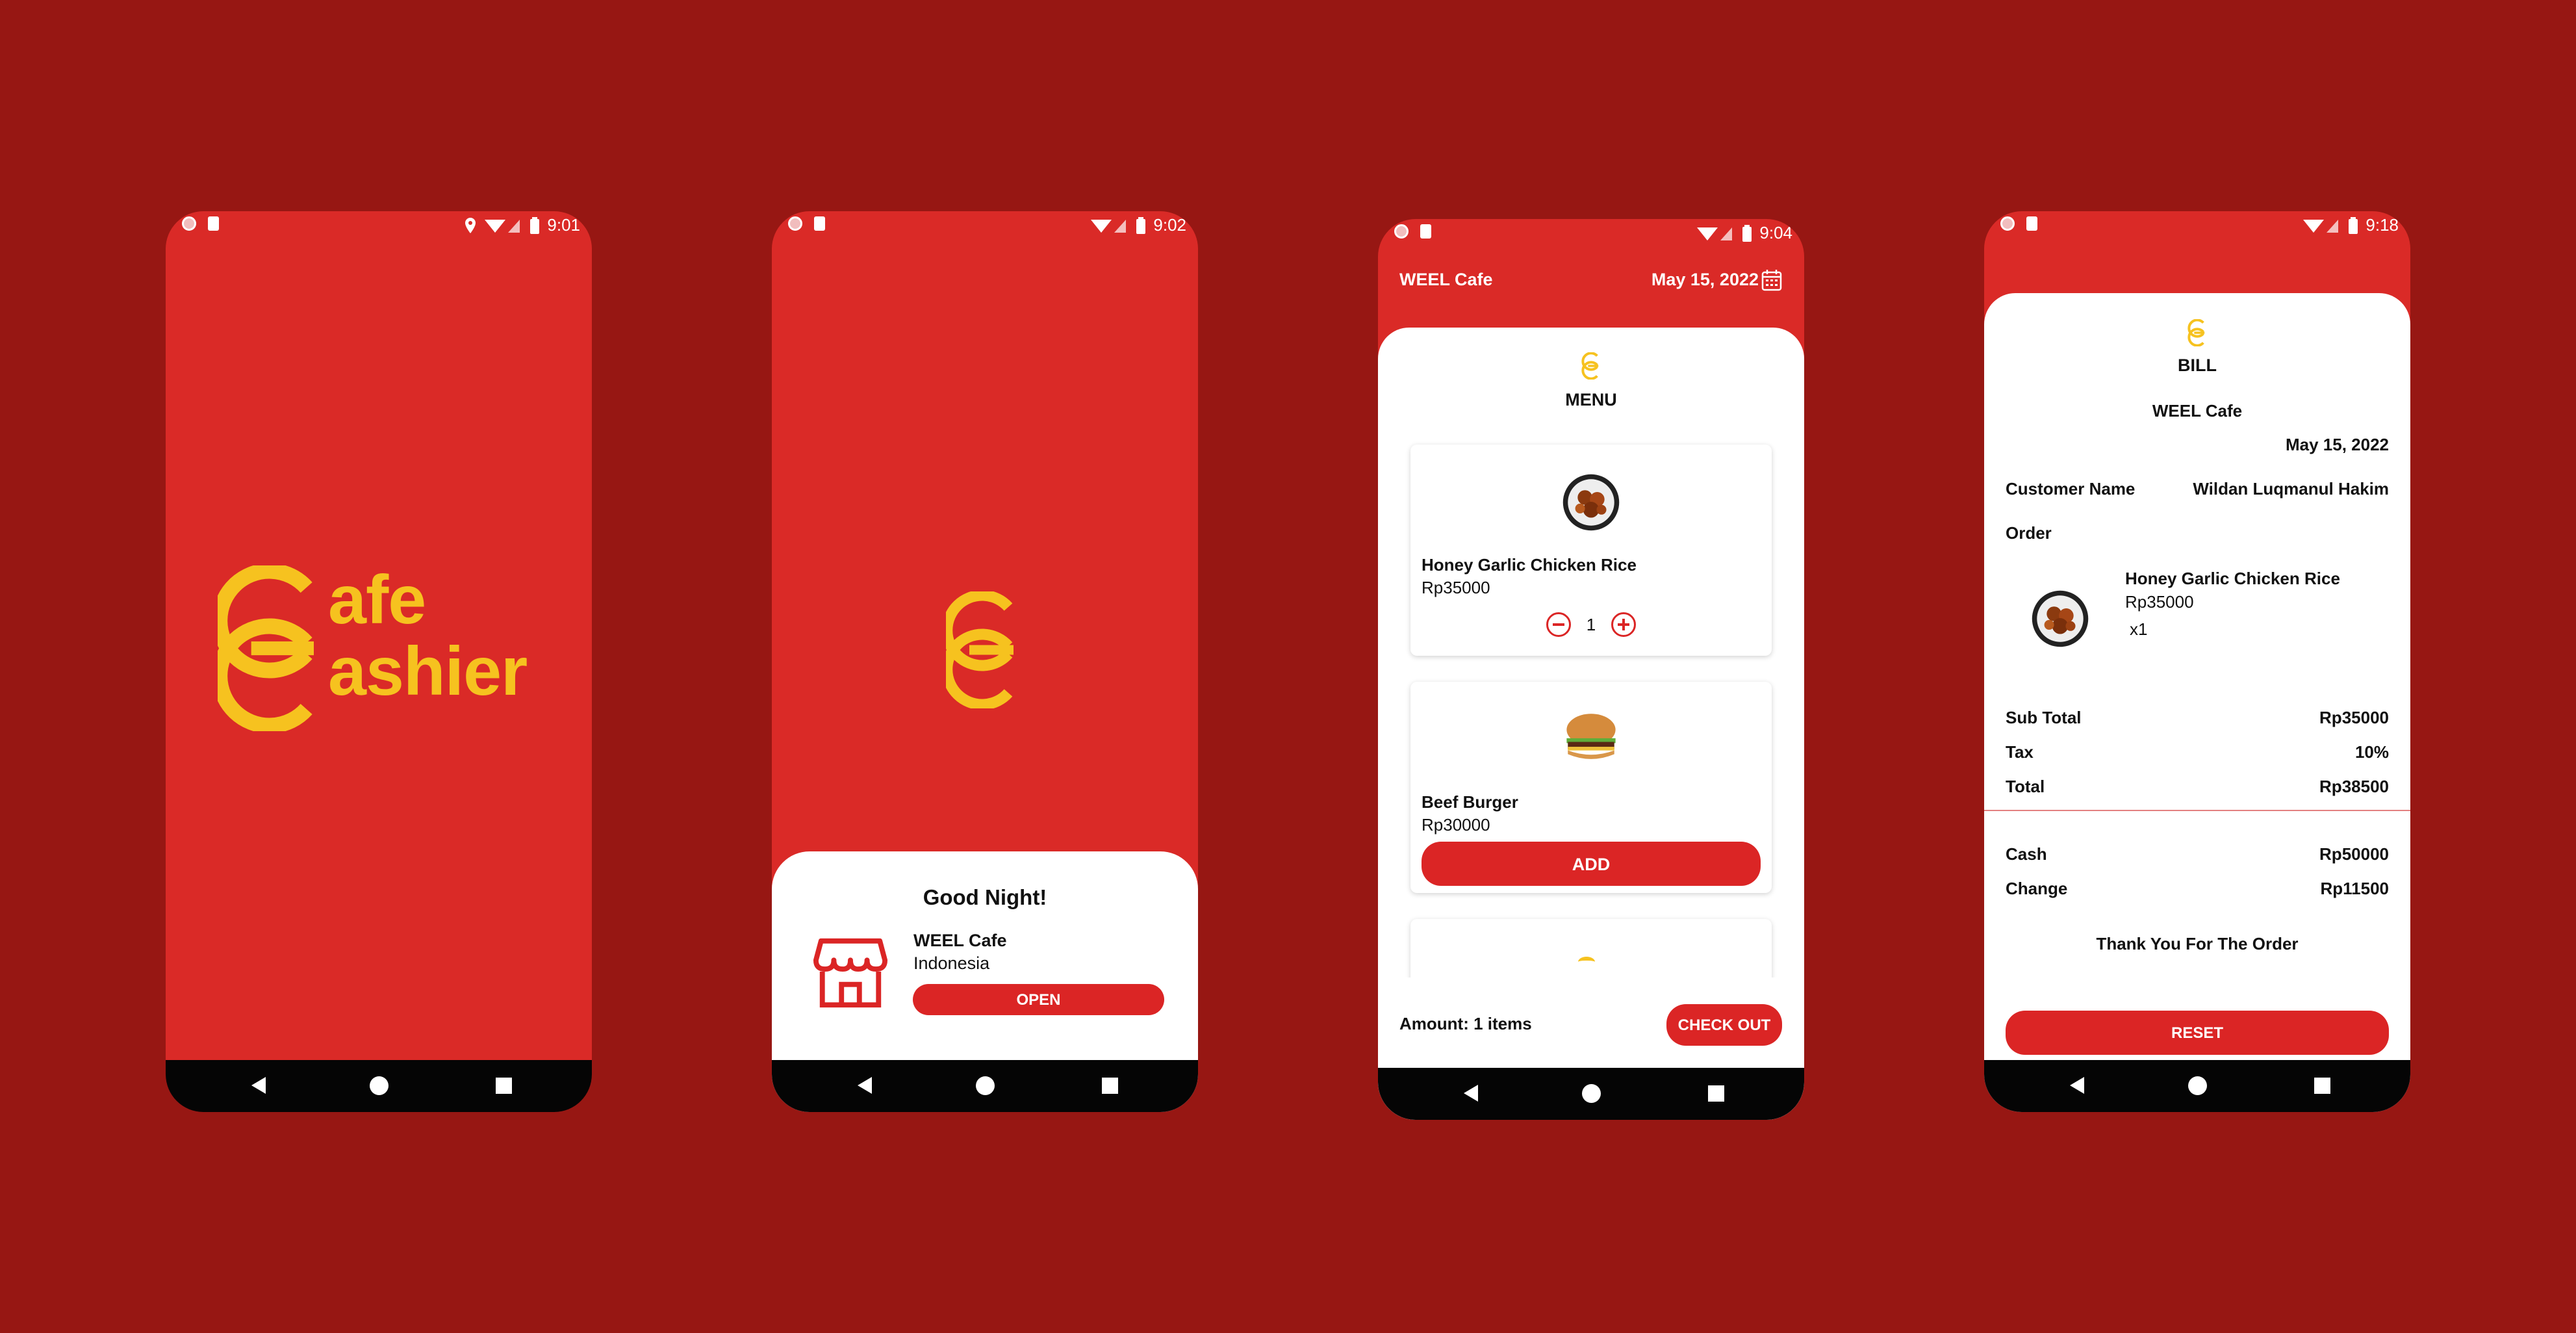 The height and width of the screenshot is (1333, 2576). What do you see at coordinates (2071, 488) in the screenshot?
I see `customer-name-label: Customer Name` at bounding box center [2071, 488].